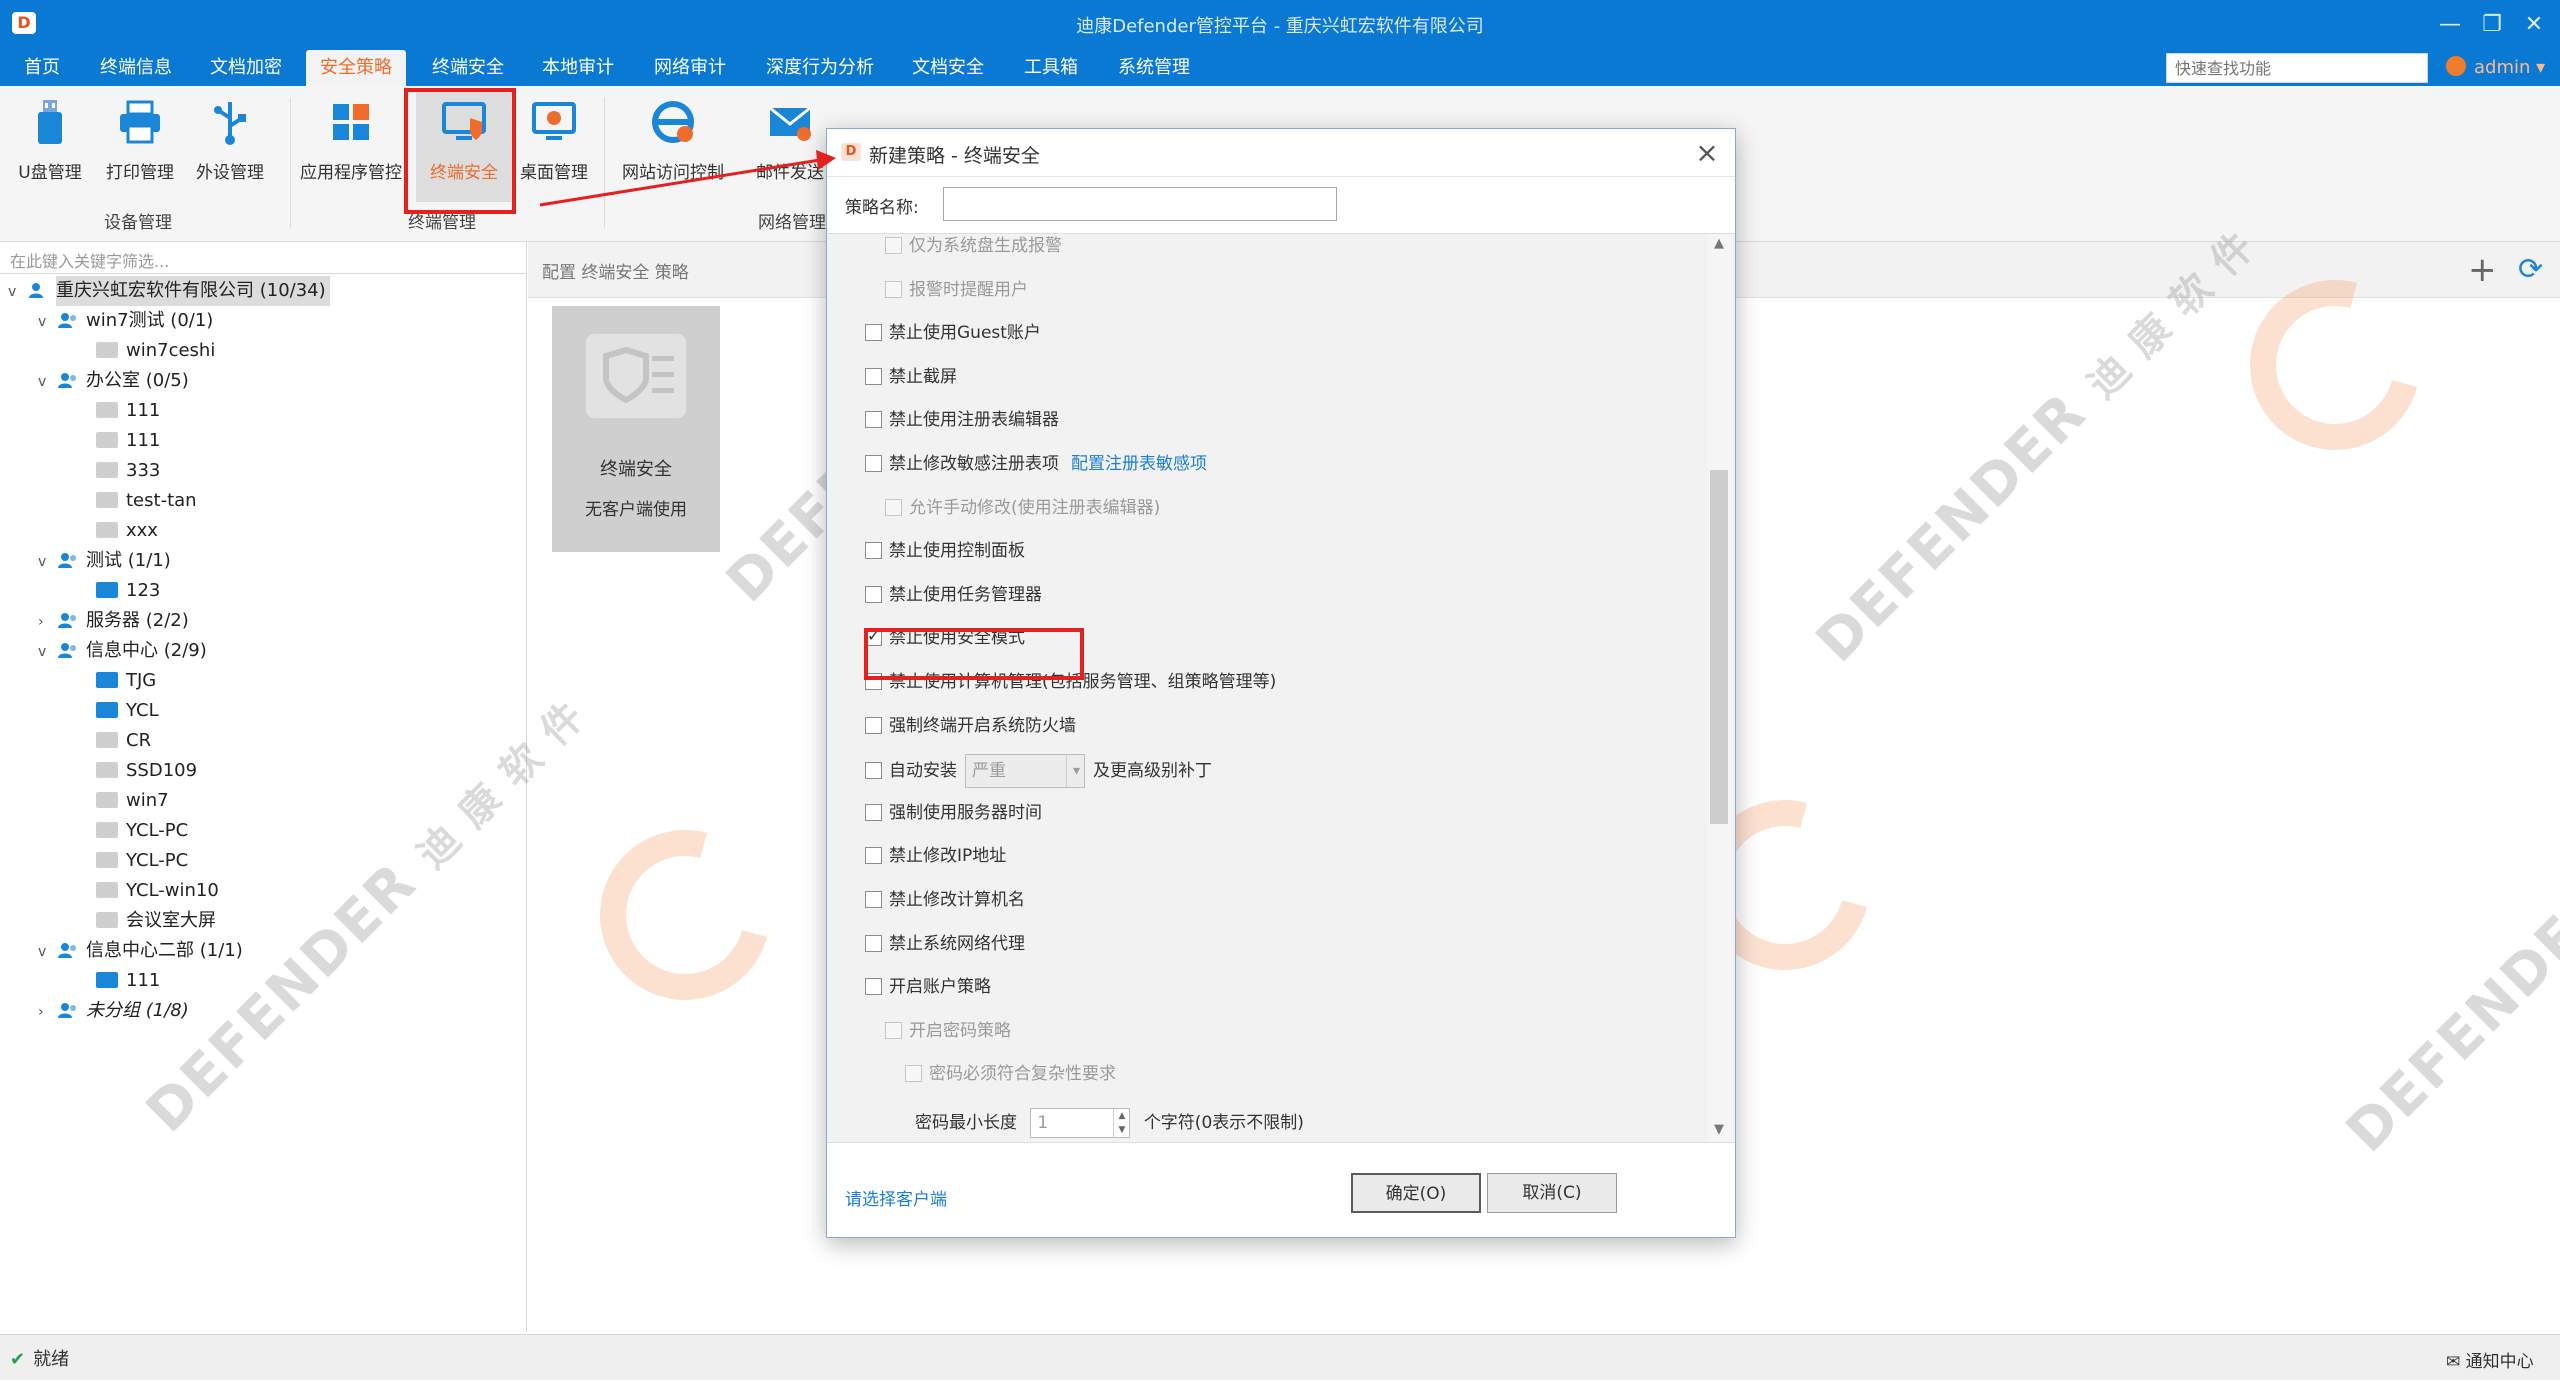 This screenshot has height=1380, width=2560. What do you see at coordinates (1719, 246) in the screenshot?
I see `scroll-up-icon: ▲` at bounding box center [1719, 246].